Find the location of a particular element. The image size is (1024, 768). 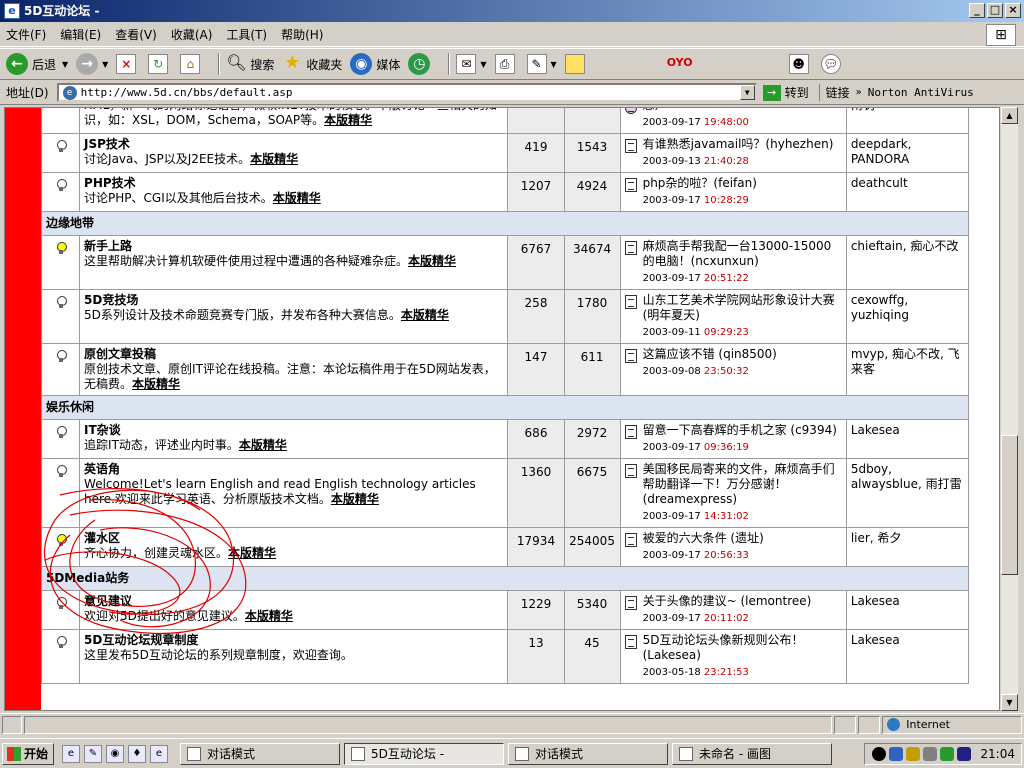

refresh-button: ↻ is located at coordinates (160, 64).